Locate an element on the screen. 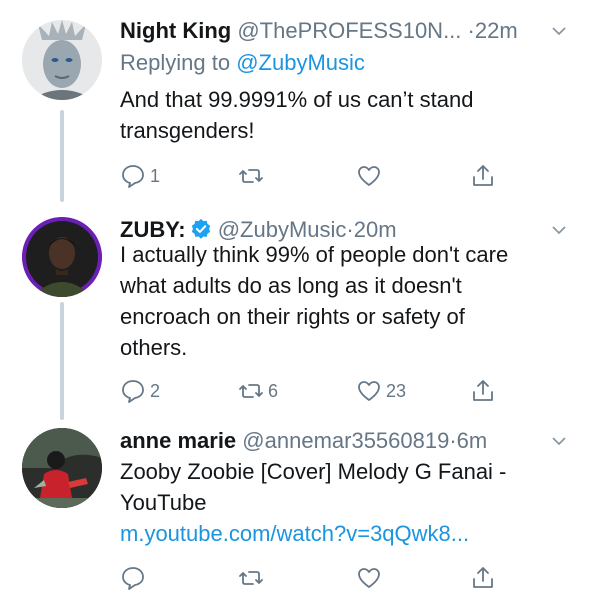 The image size is (592, 600). reply-button: 2 is located at coordinates (140, 391).